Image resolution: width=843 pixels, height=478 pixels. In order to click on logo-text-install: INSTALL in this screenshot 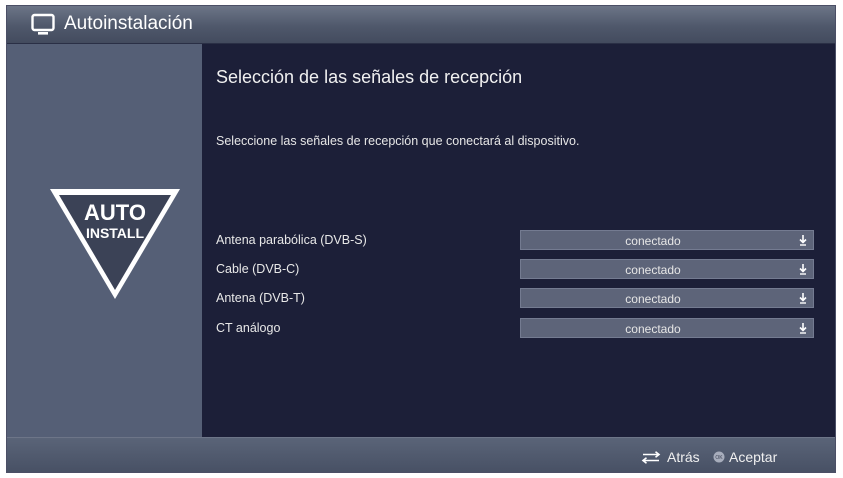, I will do `click(115, 233)`.